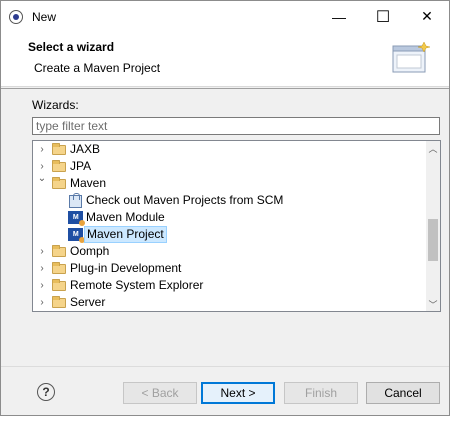 The height and width of the screenshot is (421, 474). I want to click on tree-item-oomph: › Oomph, so click(229, 251).